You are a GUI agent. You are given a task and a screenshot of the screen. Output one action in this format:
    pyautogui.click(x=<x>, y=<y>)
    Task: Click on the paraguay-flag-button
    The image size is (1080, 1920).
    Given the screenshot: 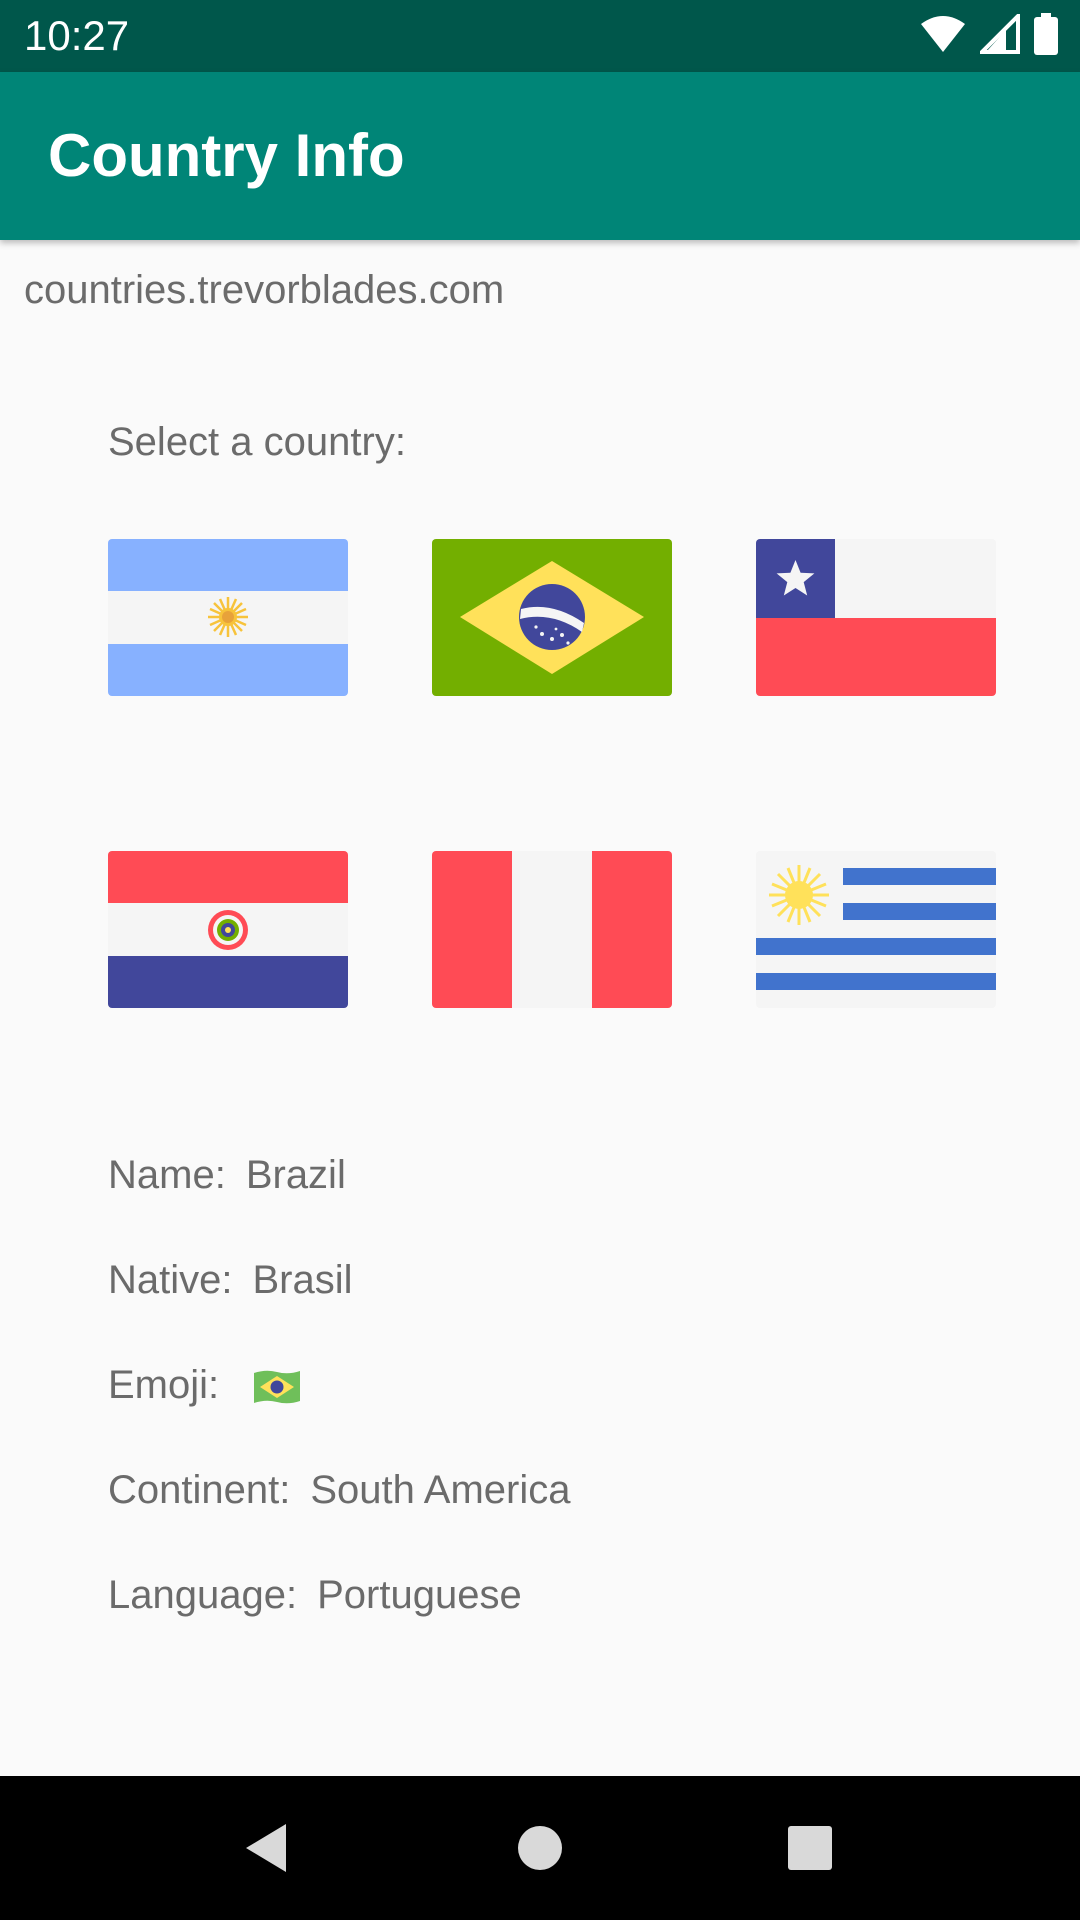 What is the action you would take?
    pyautogui.click(x=228, y=929)
    